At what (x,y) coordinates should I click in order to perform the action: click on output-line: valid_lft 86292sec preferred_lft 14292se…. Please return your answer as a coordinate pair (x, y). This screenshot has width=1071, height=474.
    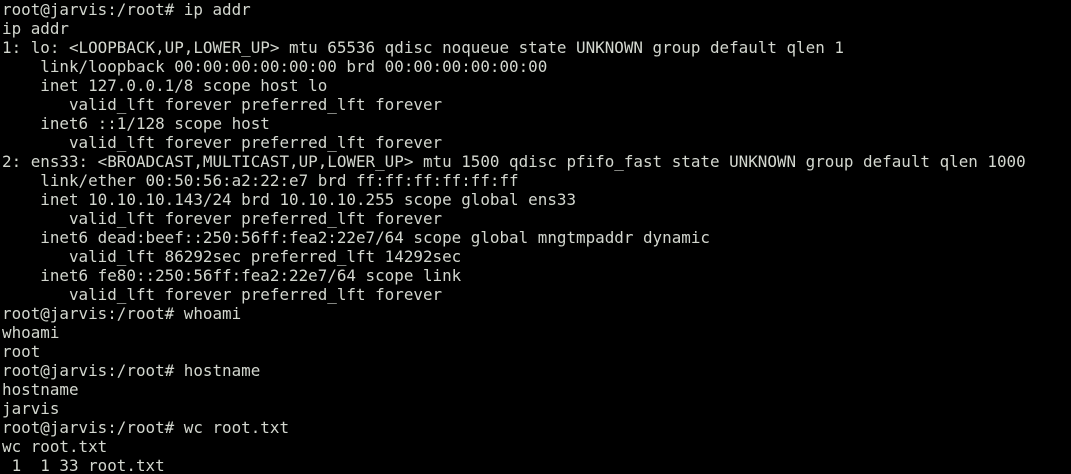
    Looking at the image, I should click on (232, 256).